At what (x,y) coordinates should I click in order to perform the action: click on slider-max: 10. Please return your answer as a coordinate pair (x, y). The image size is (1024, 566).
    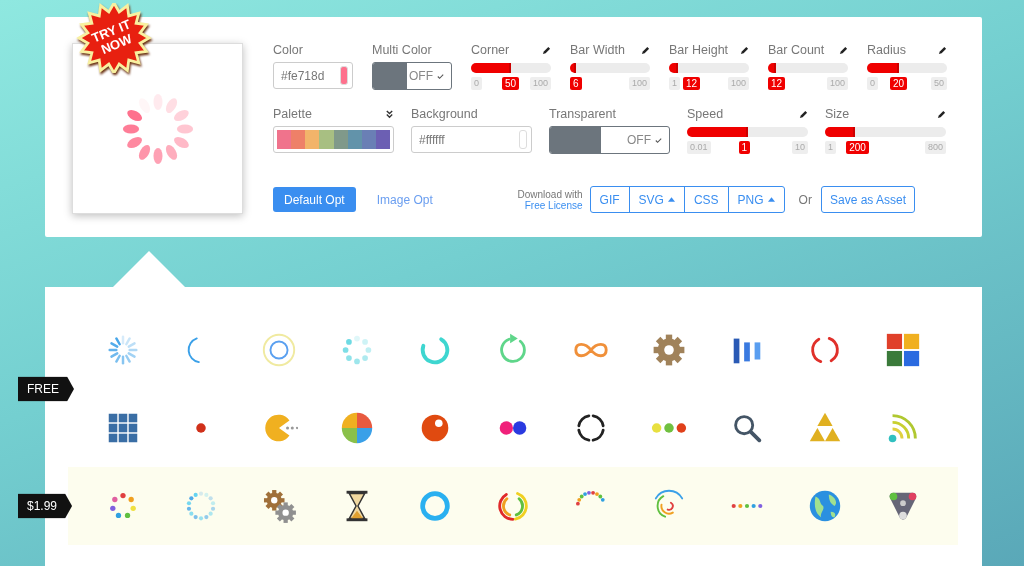
    Looking at the image, I should click on (800, 147).